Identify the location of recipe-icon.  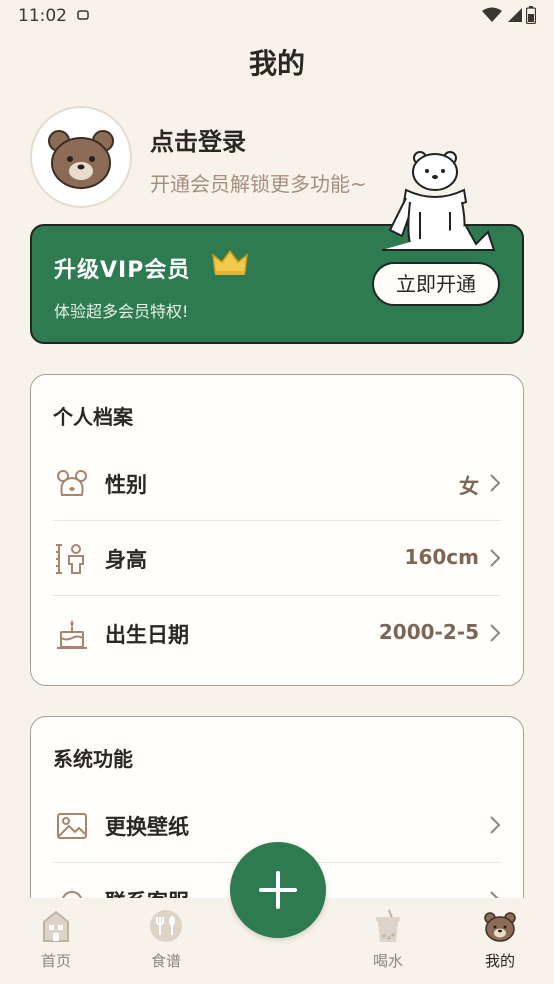
(166, 926).